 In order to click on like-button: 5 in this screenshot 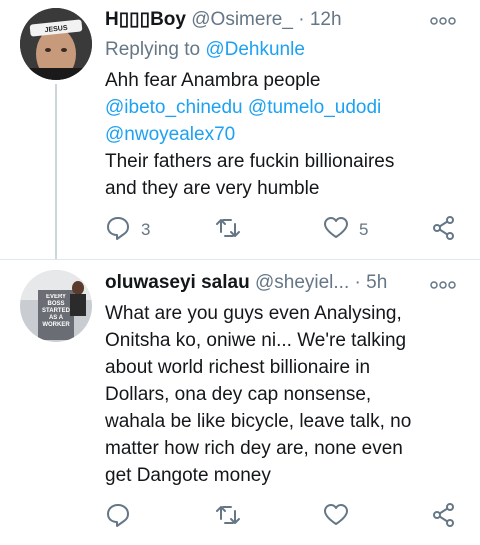, I will do `click(345, 230)`.